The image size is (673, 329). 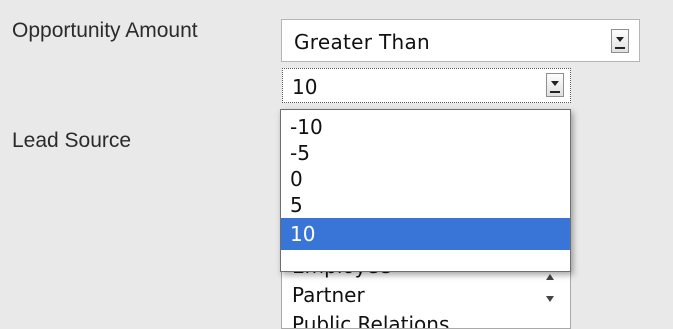 I want to click on lead-source-label: Lead Source, so click(x=72, y=140).